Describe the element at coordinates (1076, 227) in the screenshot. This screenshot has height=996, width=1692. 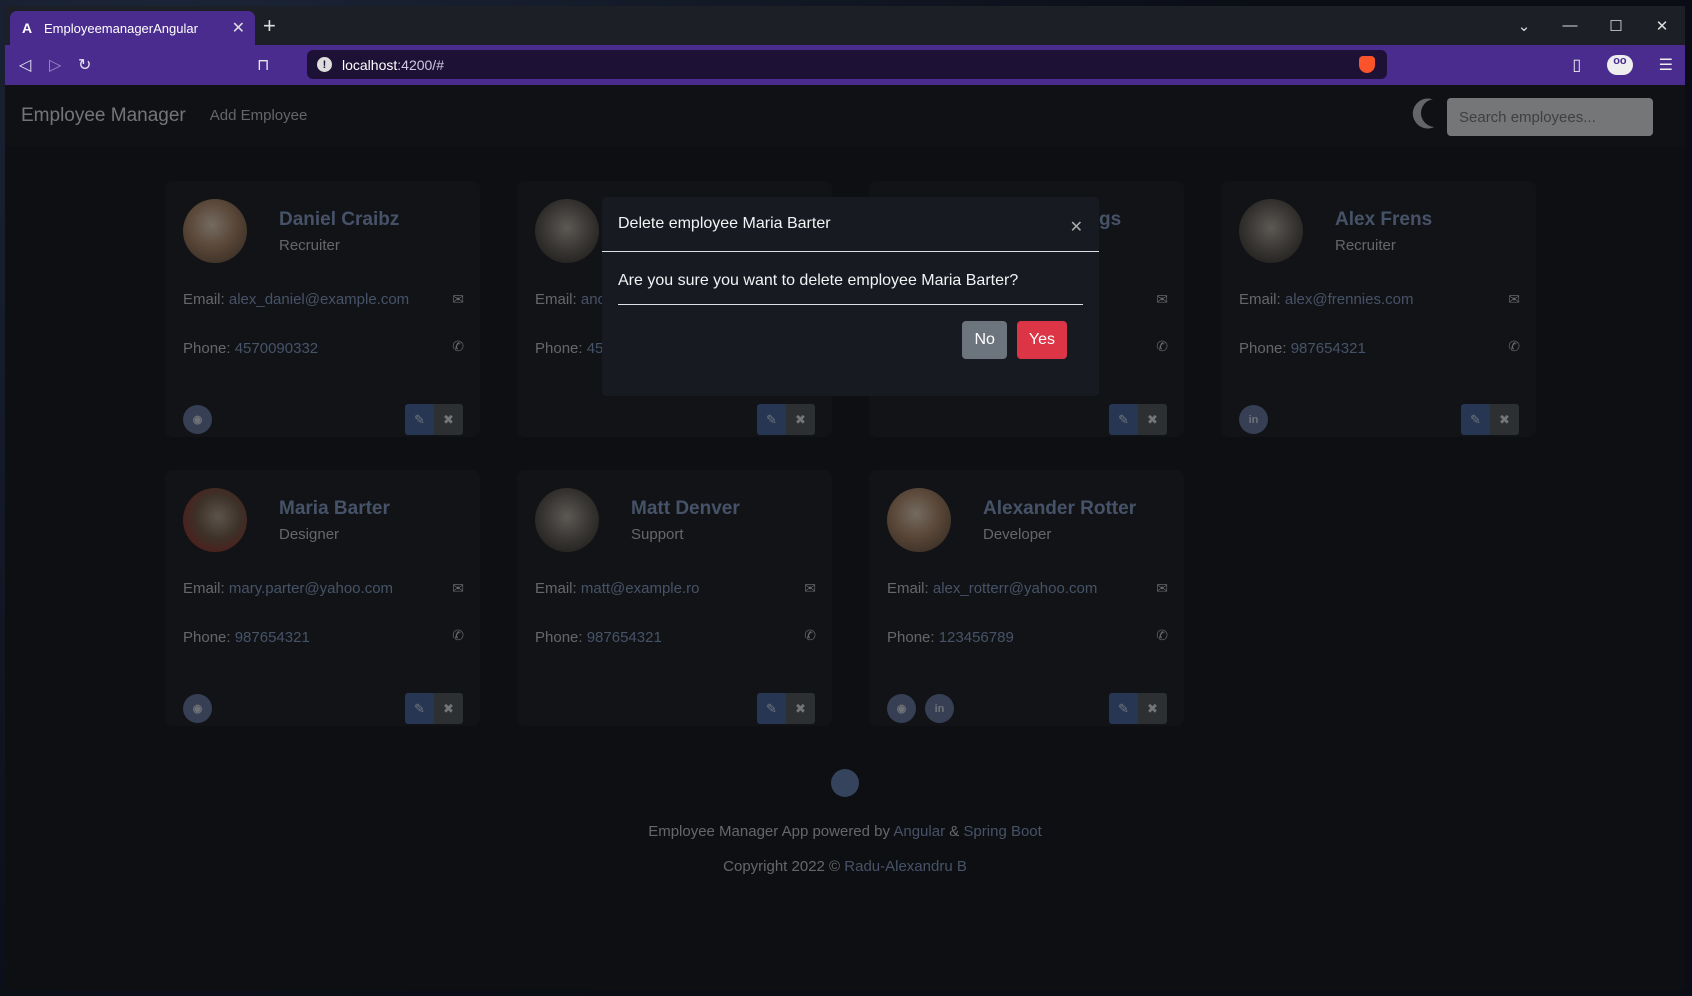
I see `close-icon: ✕` at that location.